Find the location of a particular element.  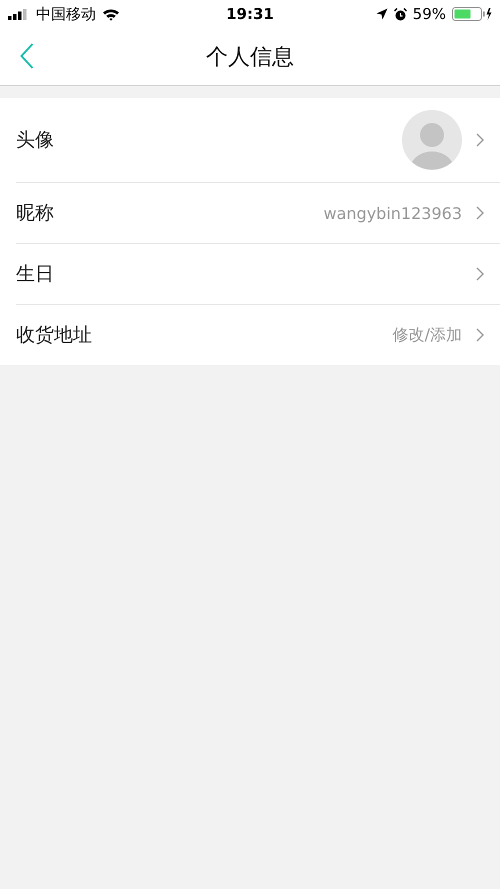

settings-row: 收货地址 修改/添加 is located at coordinates (258, 335).